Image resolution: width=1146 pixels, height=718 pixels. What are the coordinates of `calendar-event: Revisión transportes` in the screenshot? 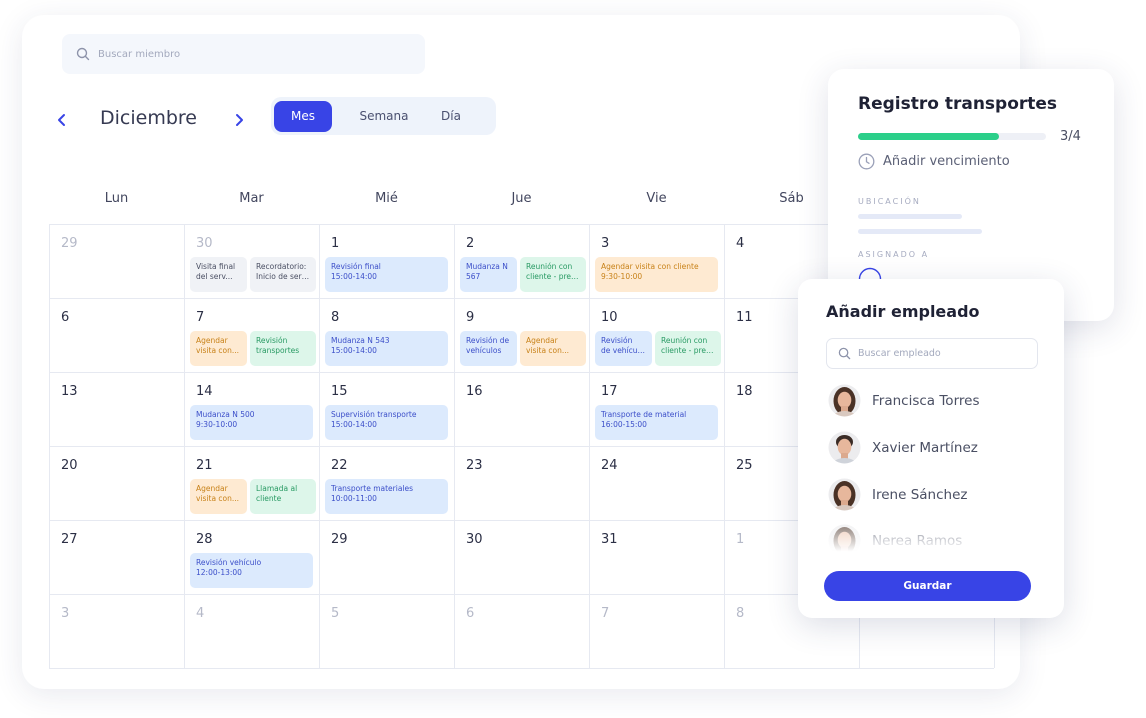 It's located at (283, 348).